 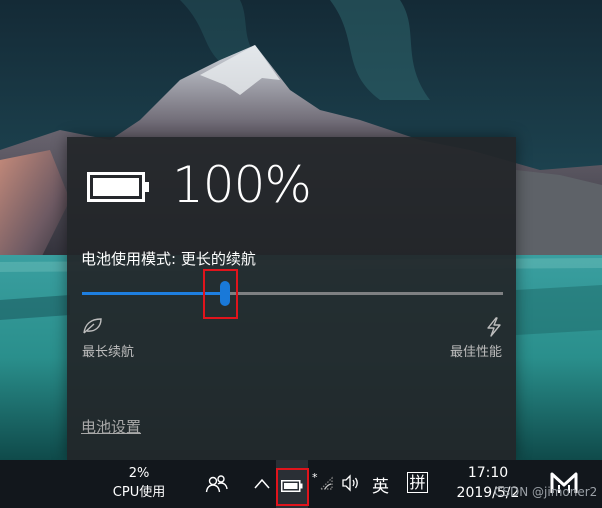 I want to click on leaf-icon, so click(x=93, y=328).